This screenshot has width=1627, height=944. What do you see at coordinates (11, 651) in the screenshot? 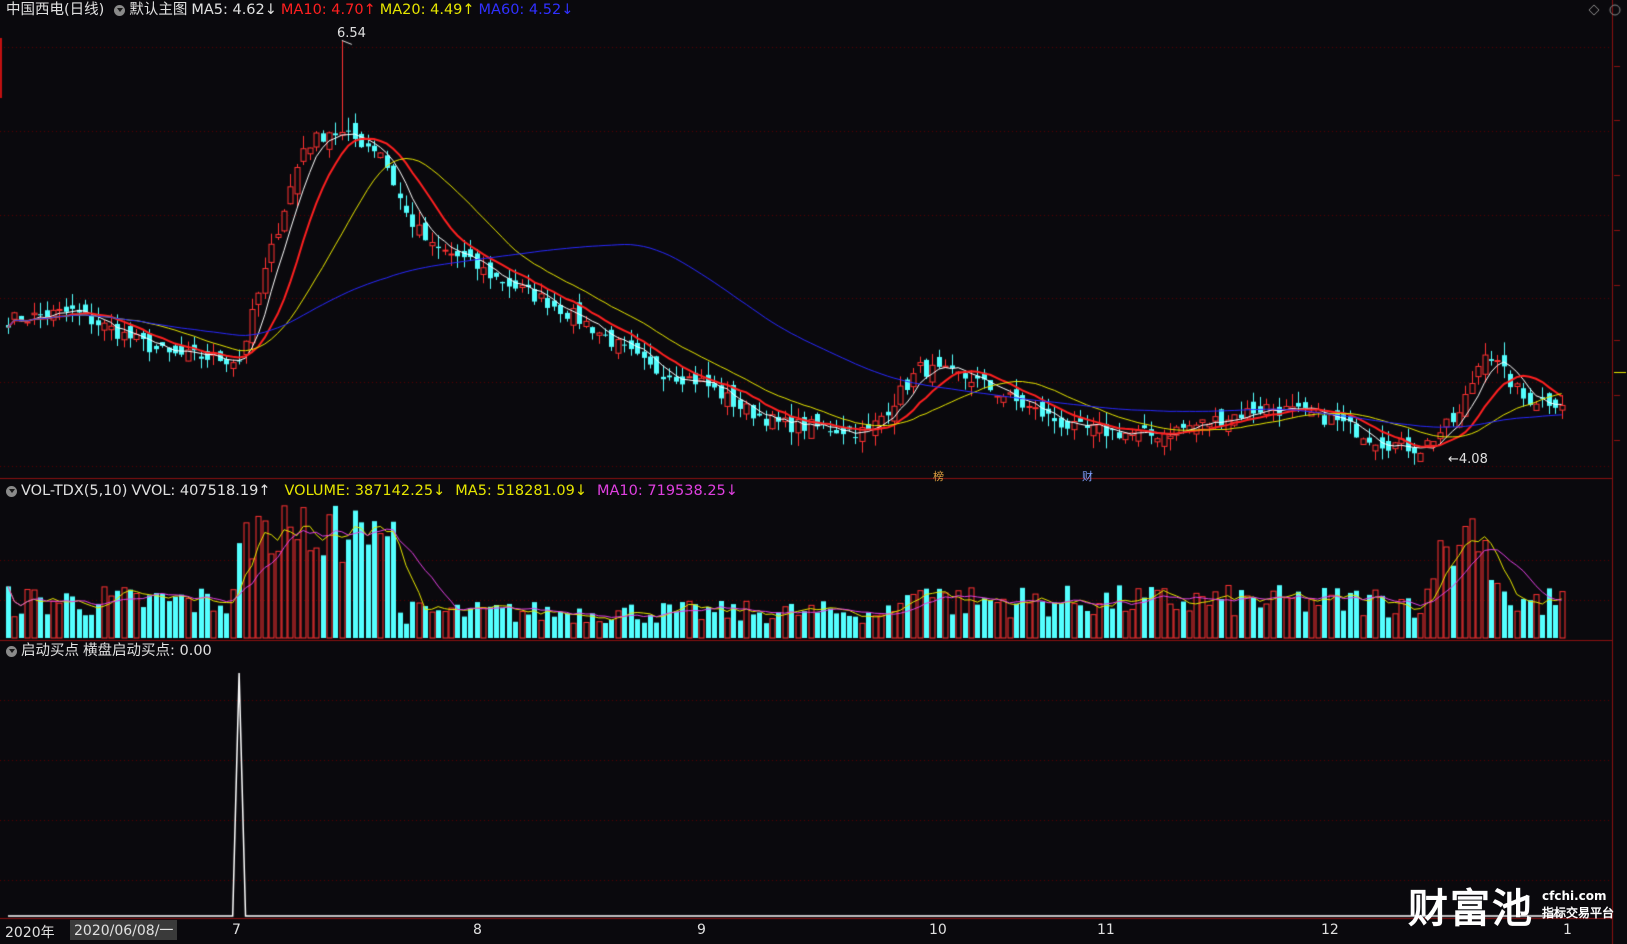
I see `indicator-dropdown-icon` at bounding box center [11, 651].